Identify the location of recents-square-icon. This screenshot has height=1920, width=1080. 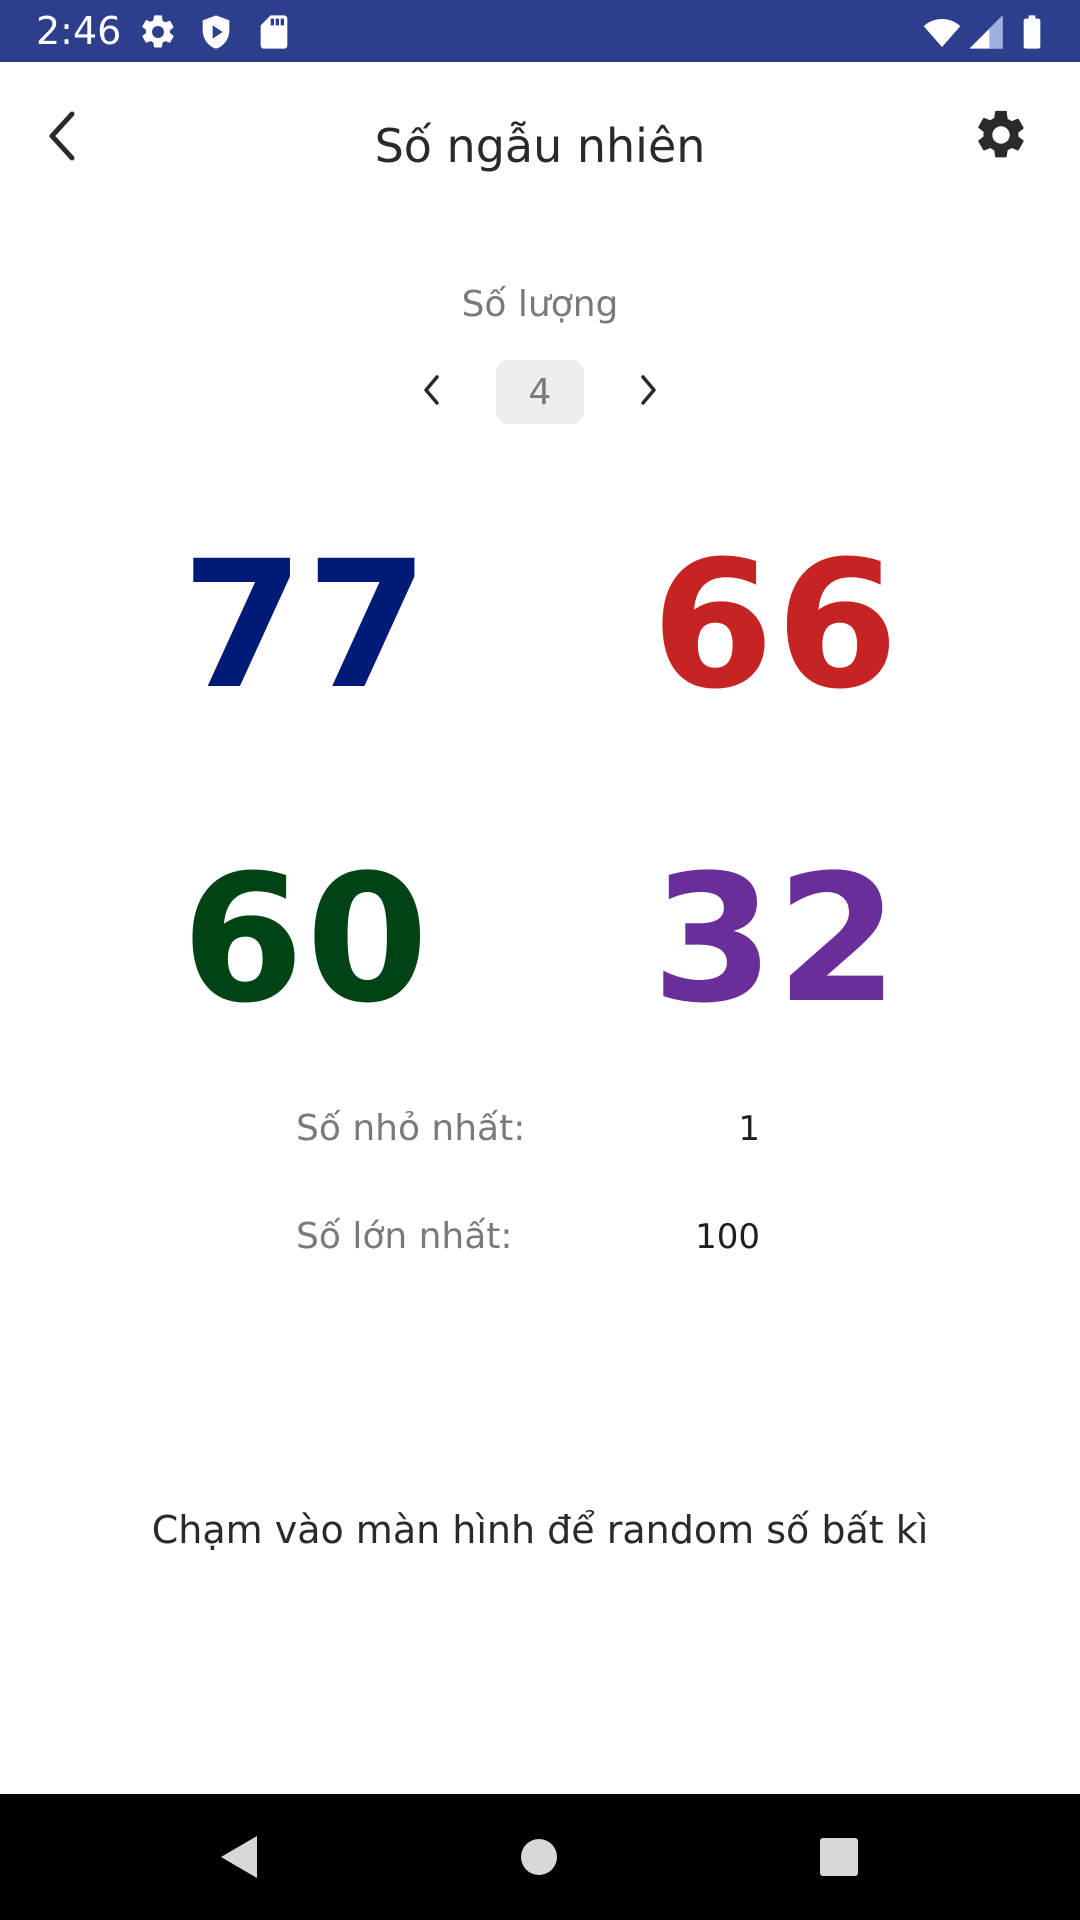
(839, 1859).